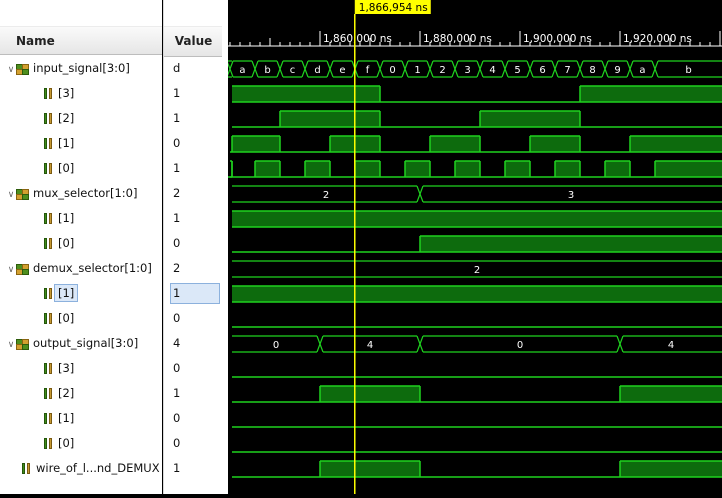  Describe the element at coordinates (457, 39) in the screenshot. I see `time-tick-label: 1,880,000 ns` at that location.